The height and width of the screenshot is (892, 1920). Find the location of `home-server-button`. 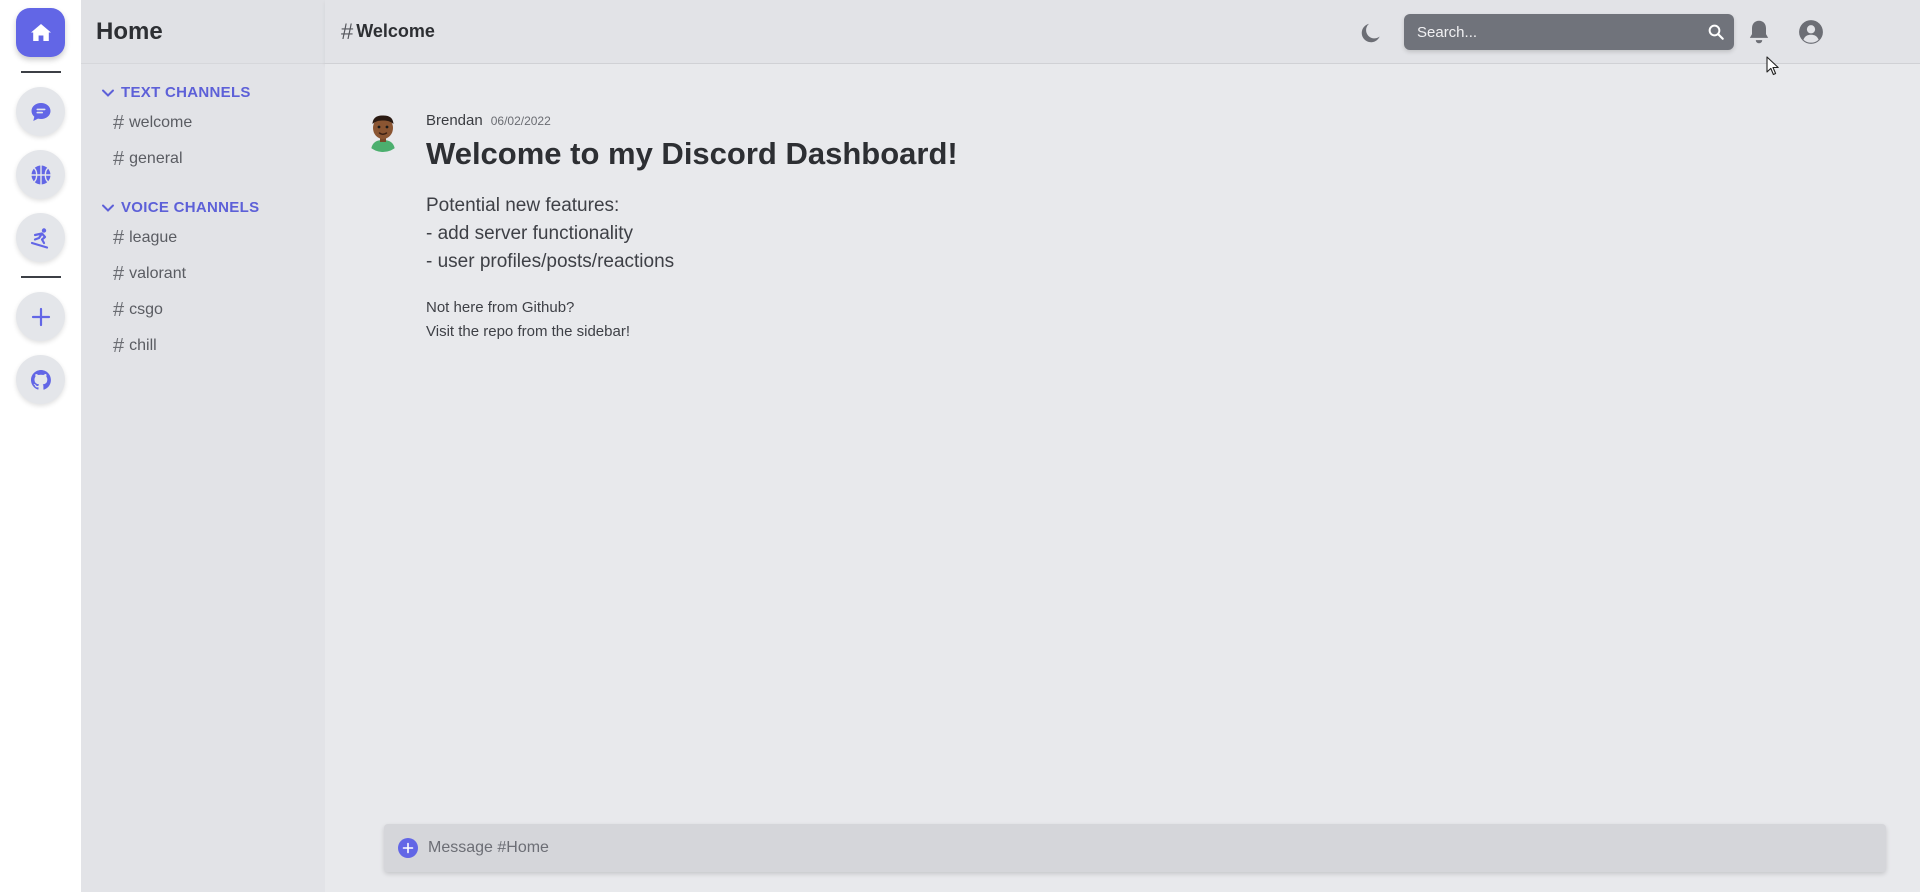

home-server-button is located at coordinates (40, 32).